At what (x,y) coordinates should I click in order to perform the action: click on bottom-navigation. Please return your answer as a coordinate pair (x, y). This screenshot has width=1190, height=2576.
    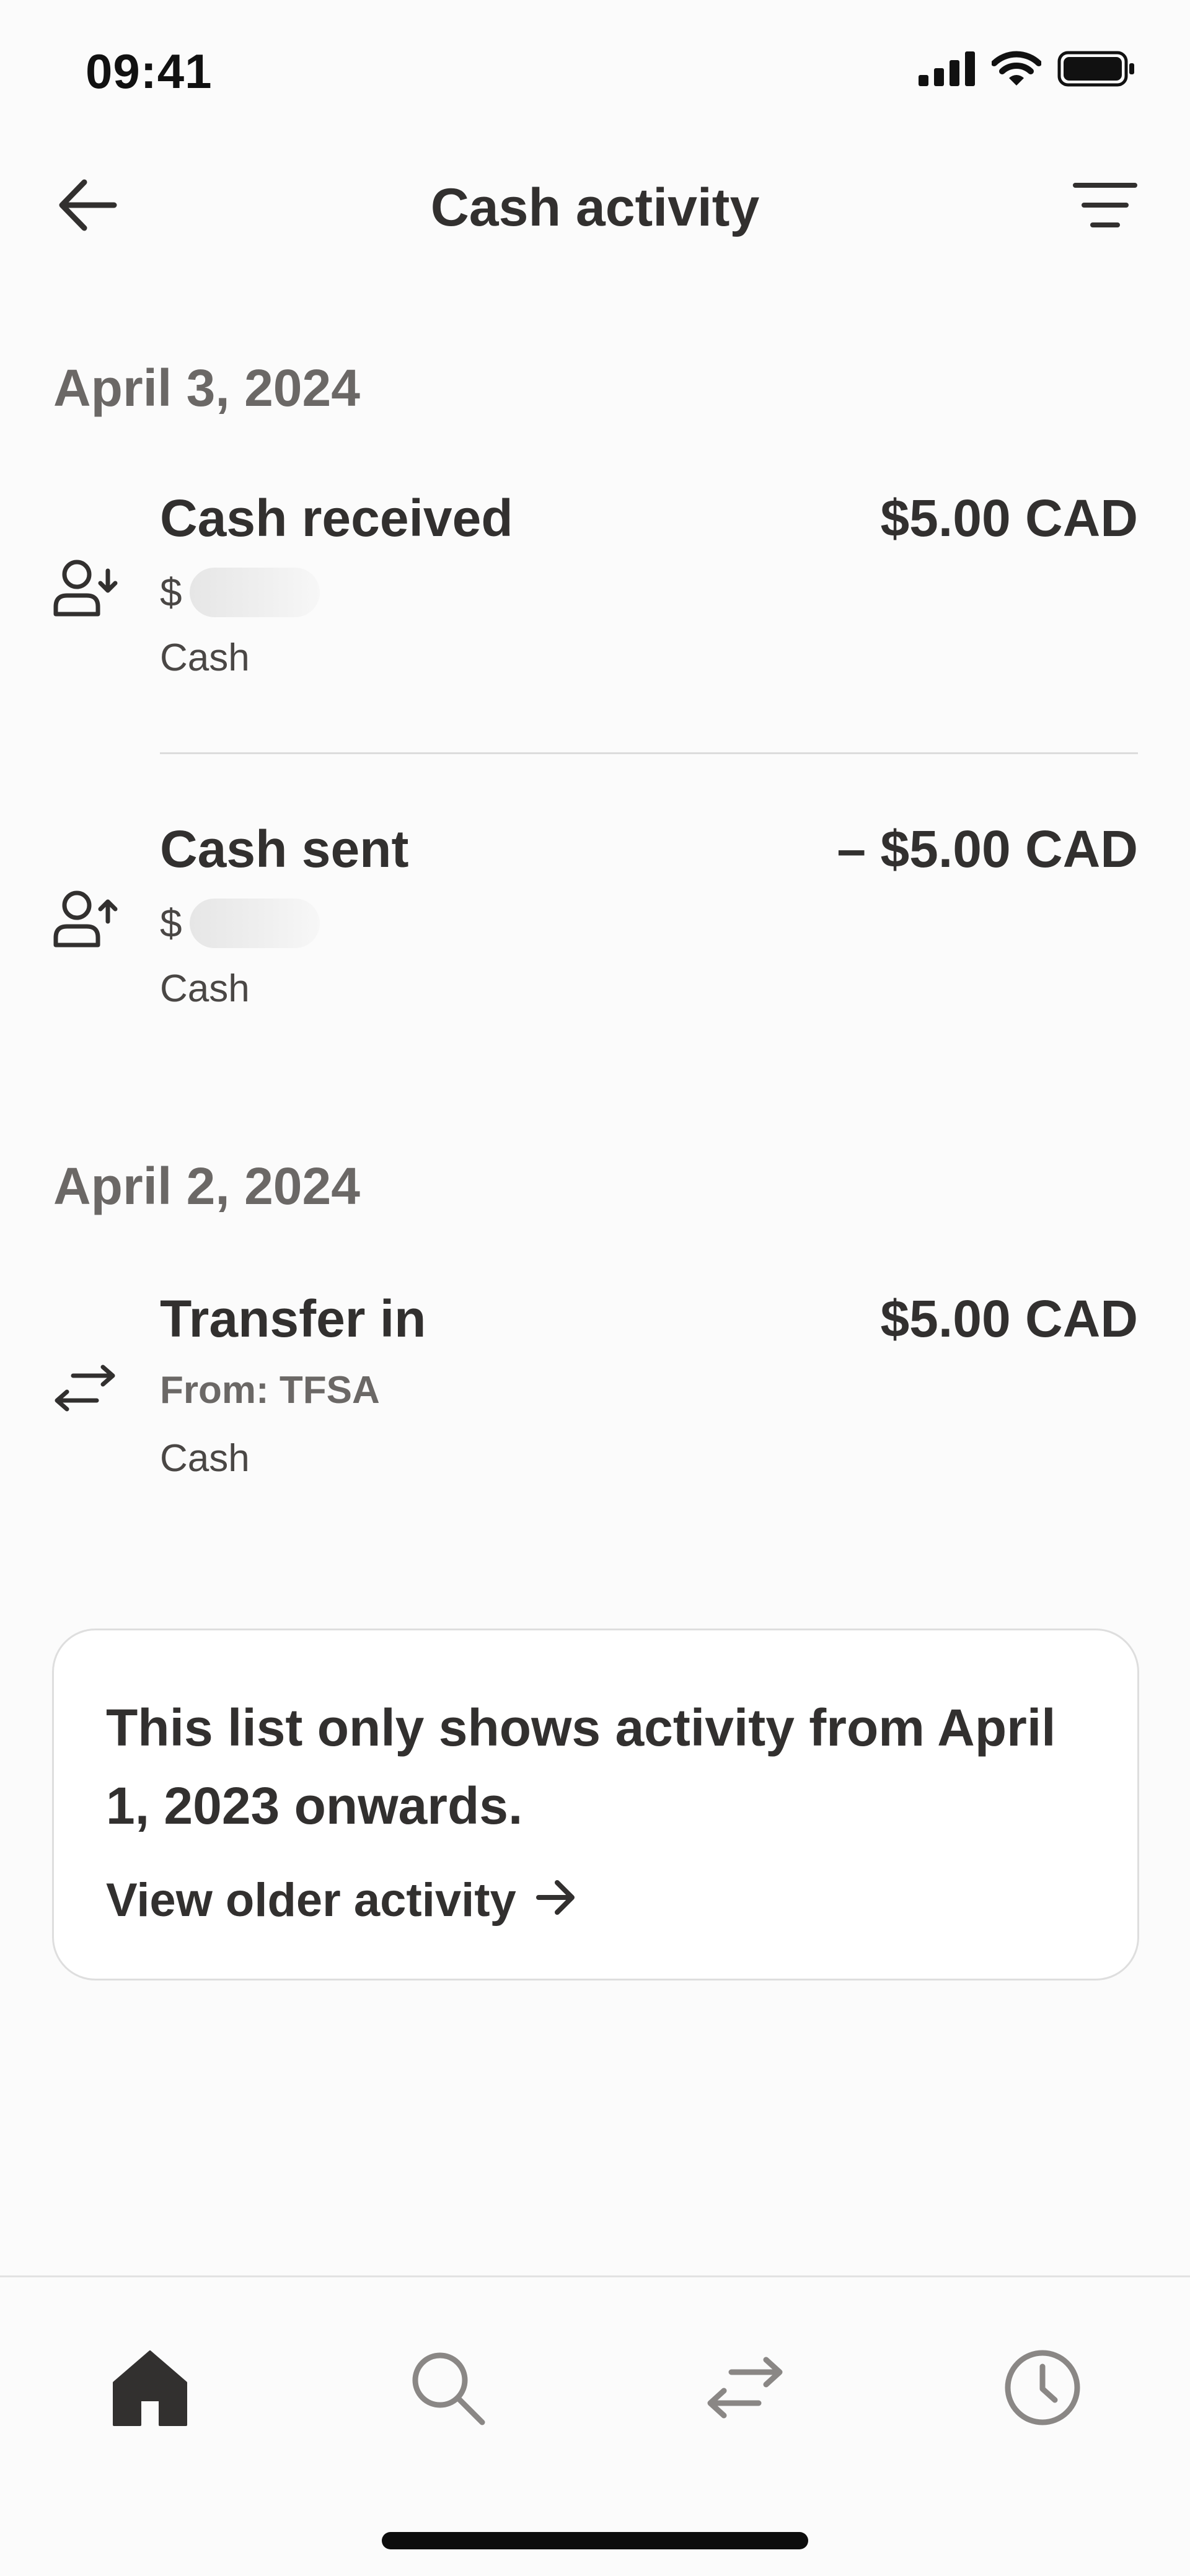
    Looking at the image, I should click on (595, 2425).